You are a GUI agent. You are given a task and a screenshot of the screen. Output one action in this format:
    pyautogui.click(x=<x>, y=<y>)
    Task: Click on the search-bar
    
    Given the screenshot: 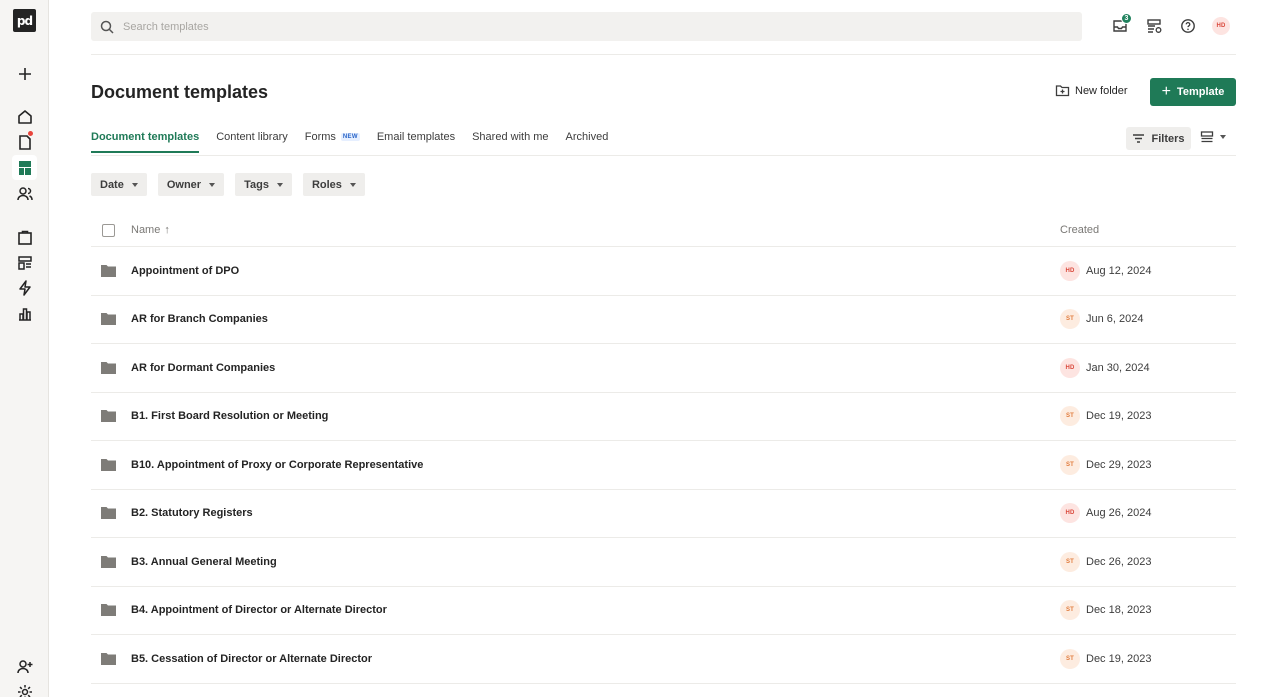 What is the action you would take?
    pyautogui.click(x=586, y=26)
    